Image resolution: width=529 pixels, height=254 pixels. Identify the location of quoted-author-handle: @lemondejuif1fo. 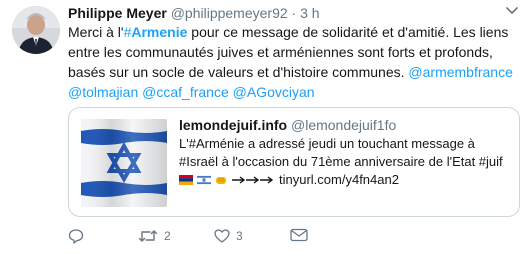
(343, 125).